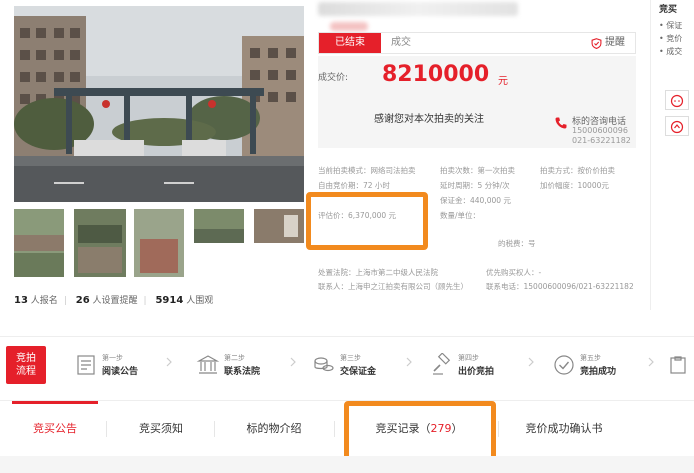  Describe the element at coordinates (26, 371) in the screenshot. I see `process-badge-line2: 流程` at that location.